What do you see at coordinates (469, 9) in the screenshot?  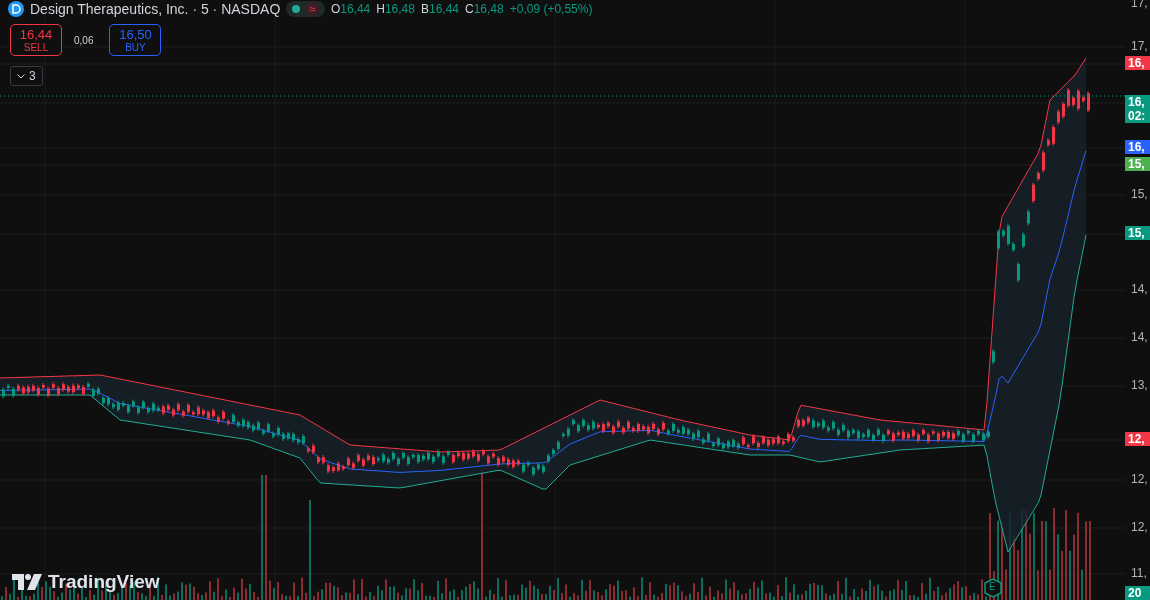 I see `ohlc-label: C` at bounding box center [469, 9].